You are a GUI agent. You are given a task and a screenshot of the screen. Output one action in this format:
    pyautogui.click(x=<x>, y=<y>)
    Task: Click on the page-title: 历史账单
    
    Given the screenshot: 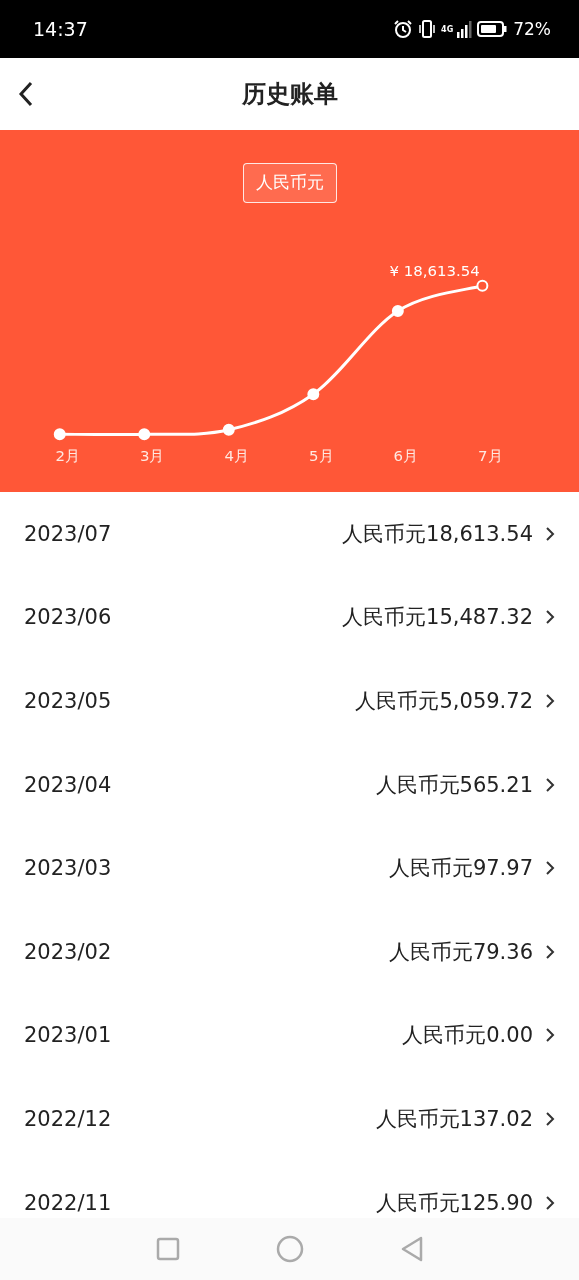 What is the action you would take?
    pyautogui.click(x=289, y=94)
    